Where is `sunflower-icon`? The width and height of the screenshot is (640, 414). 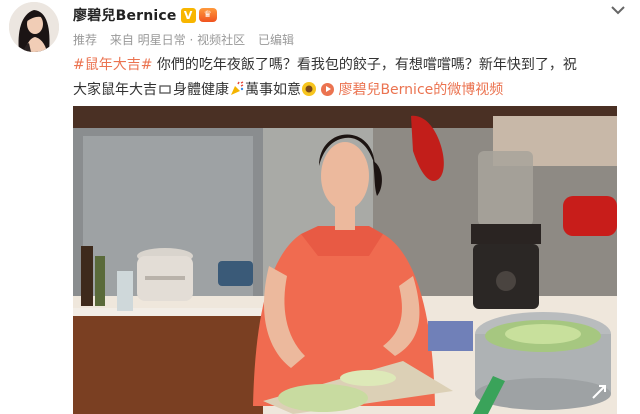
sunflower-icon is located at coordinates (309, 89).